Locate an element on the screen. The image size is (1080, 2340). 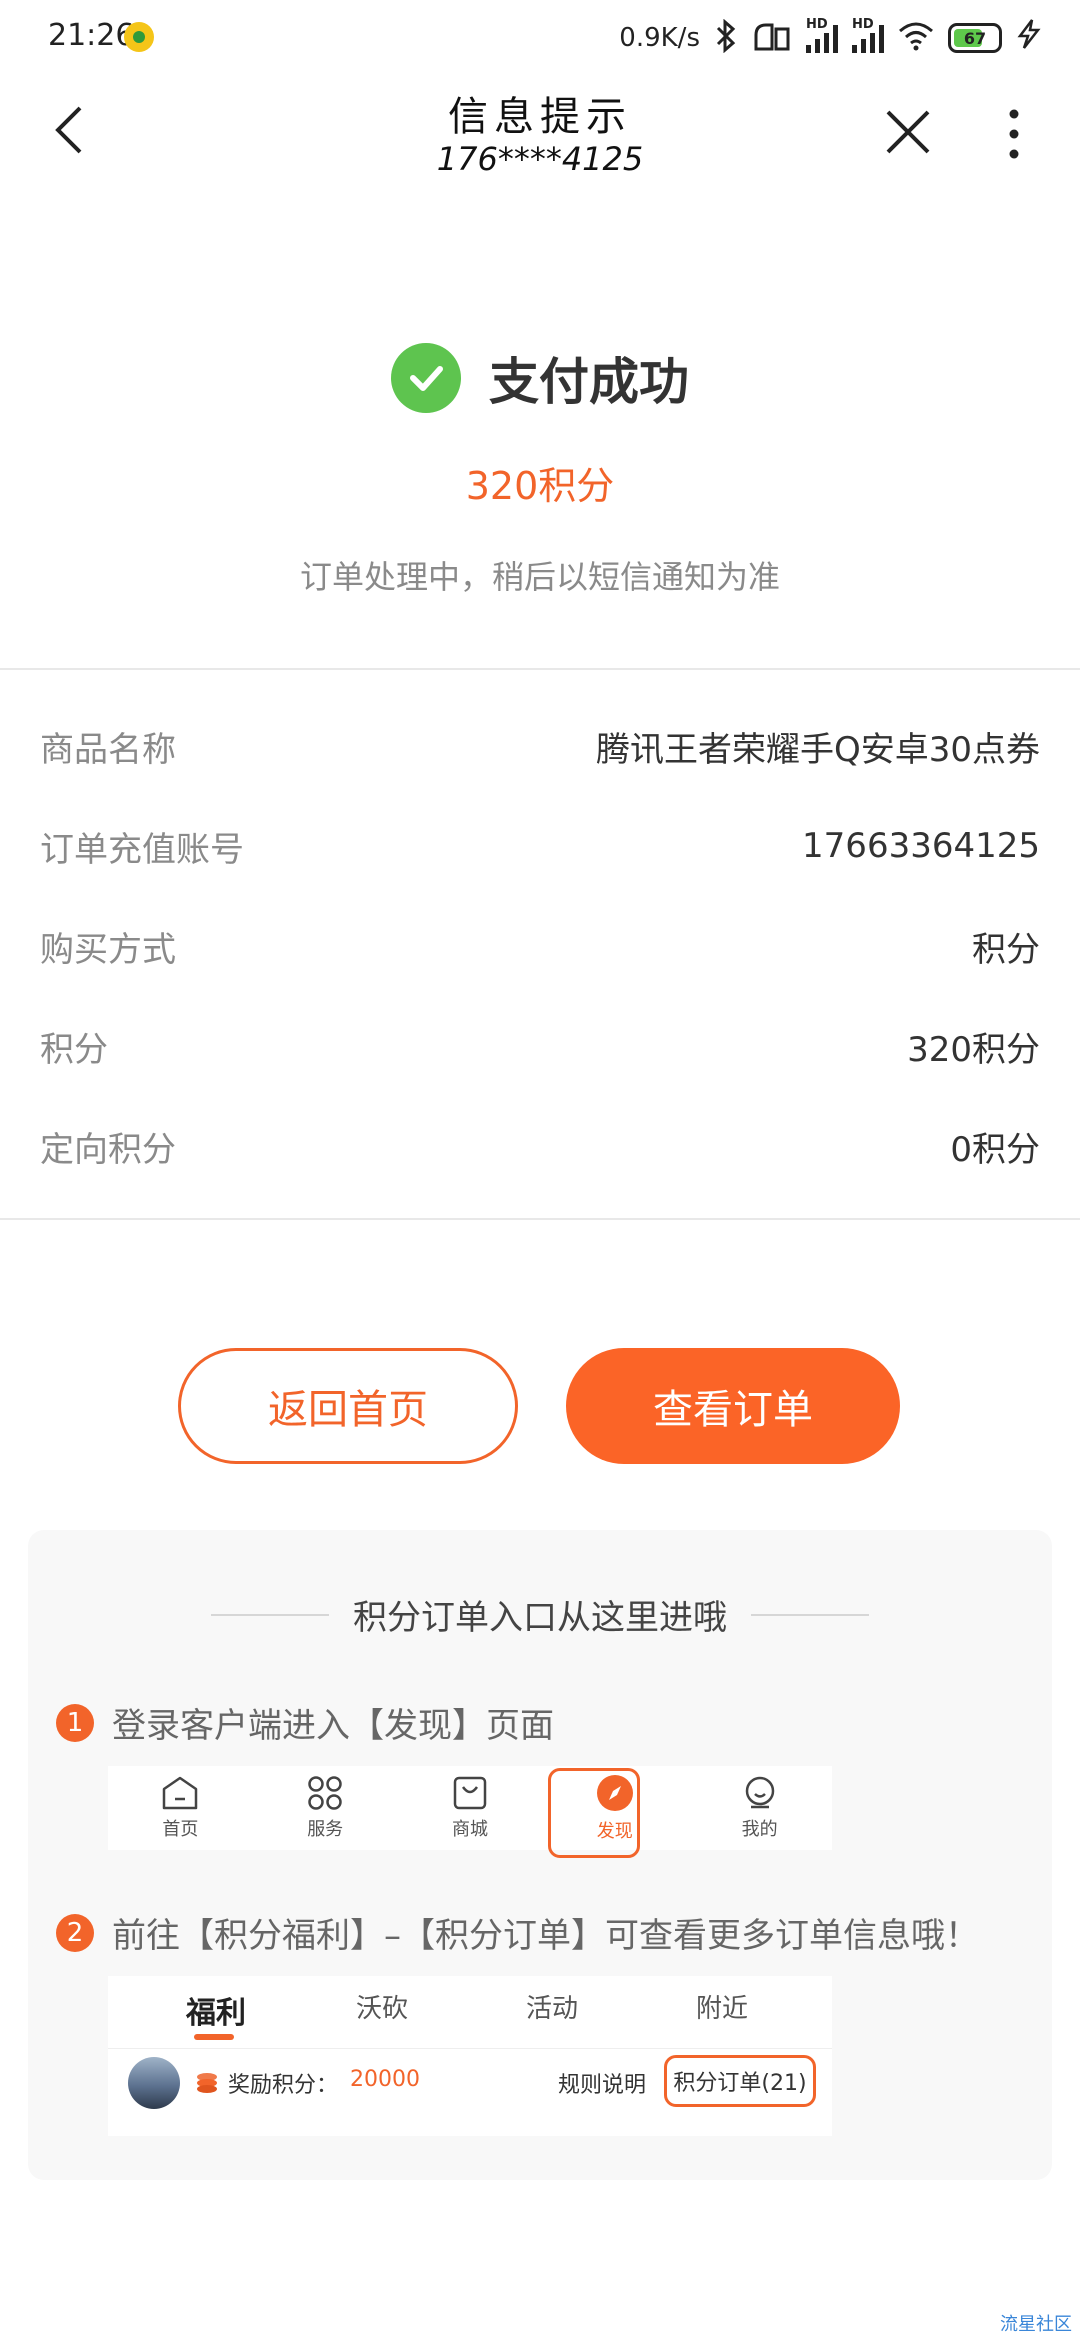
welfare-tabs: 福利 沃砍 活动 附近 is located at coordinates (470, 2009).